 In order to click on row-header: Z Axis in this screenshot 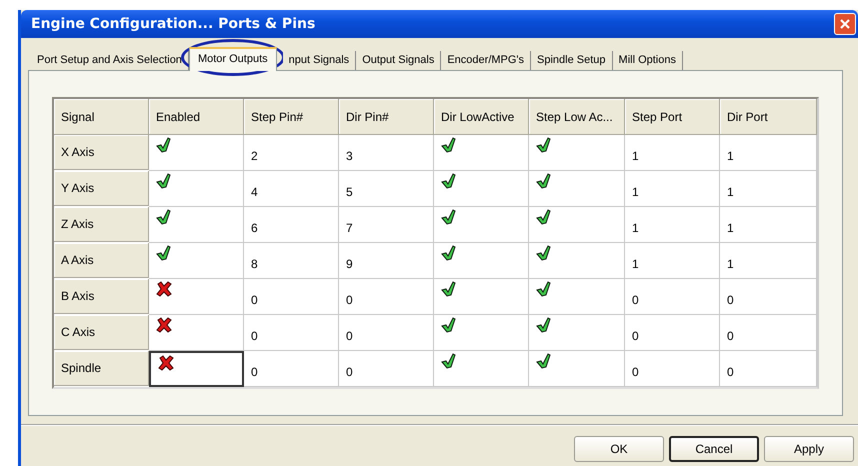, I will do `click(101, 224)`.